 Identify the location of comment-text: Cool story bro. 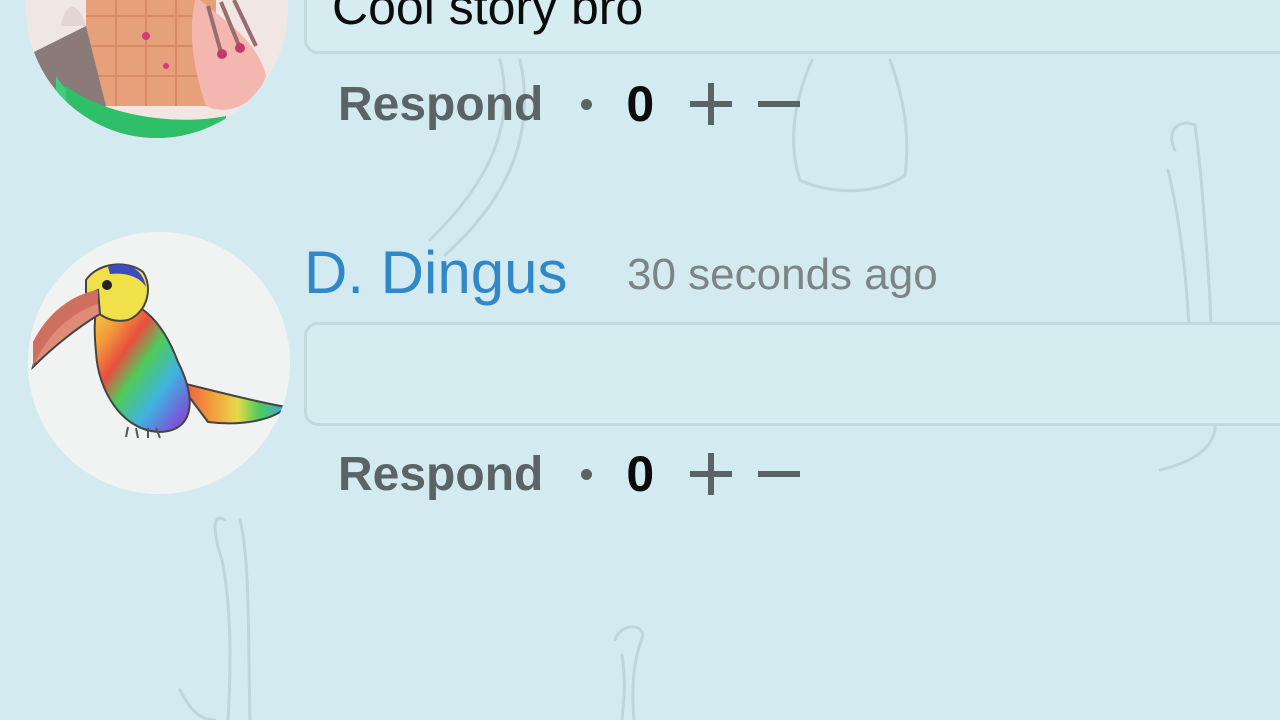
(488, 17).